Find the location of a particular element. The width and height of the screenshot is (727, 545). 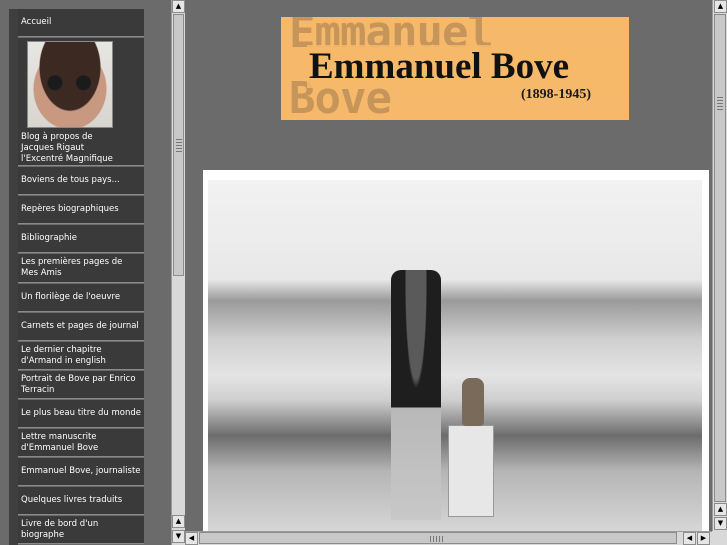

nav-item-portrait: Portrait de Bove par Enrico Terracin is located at coordinates (81, 385).